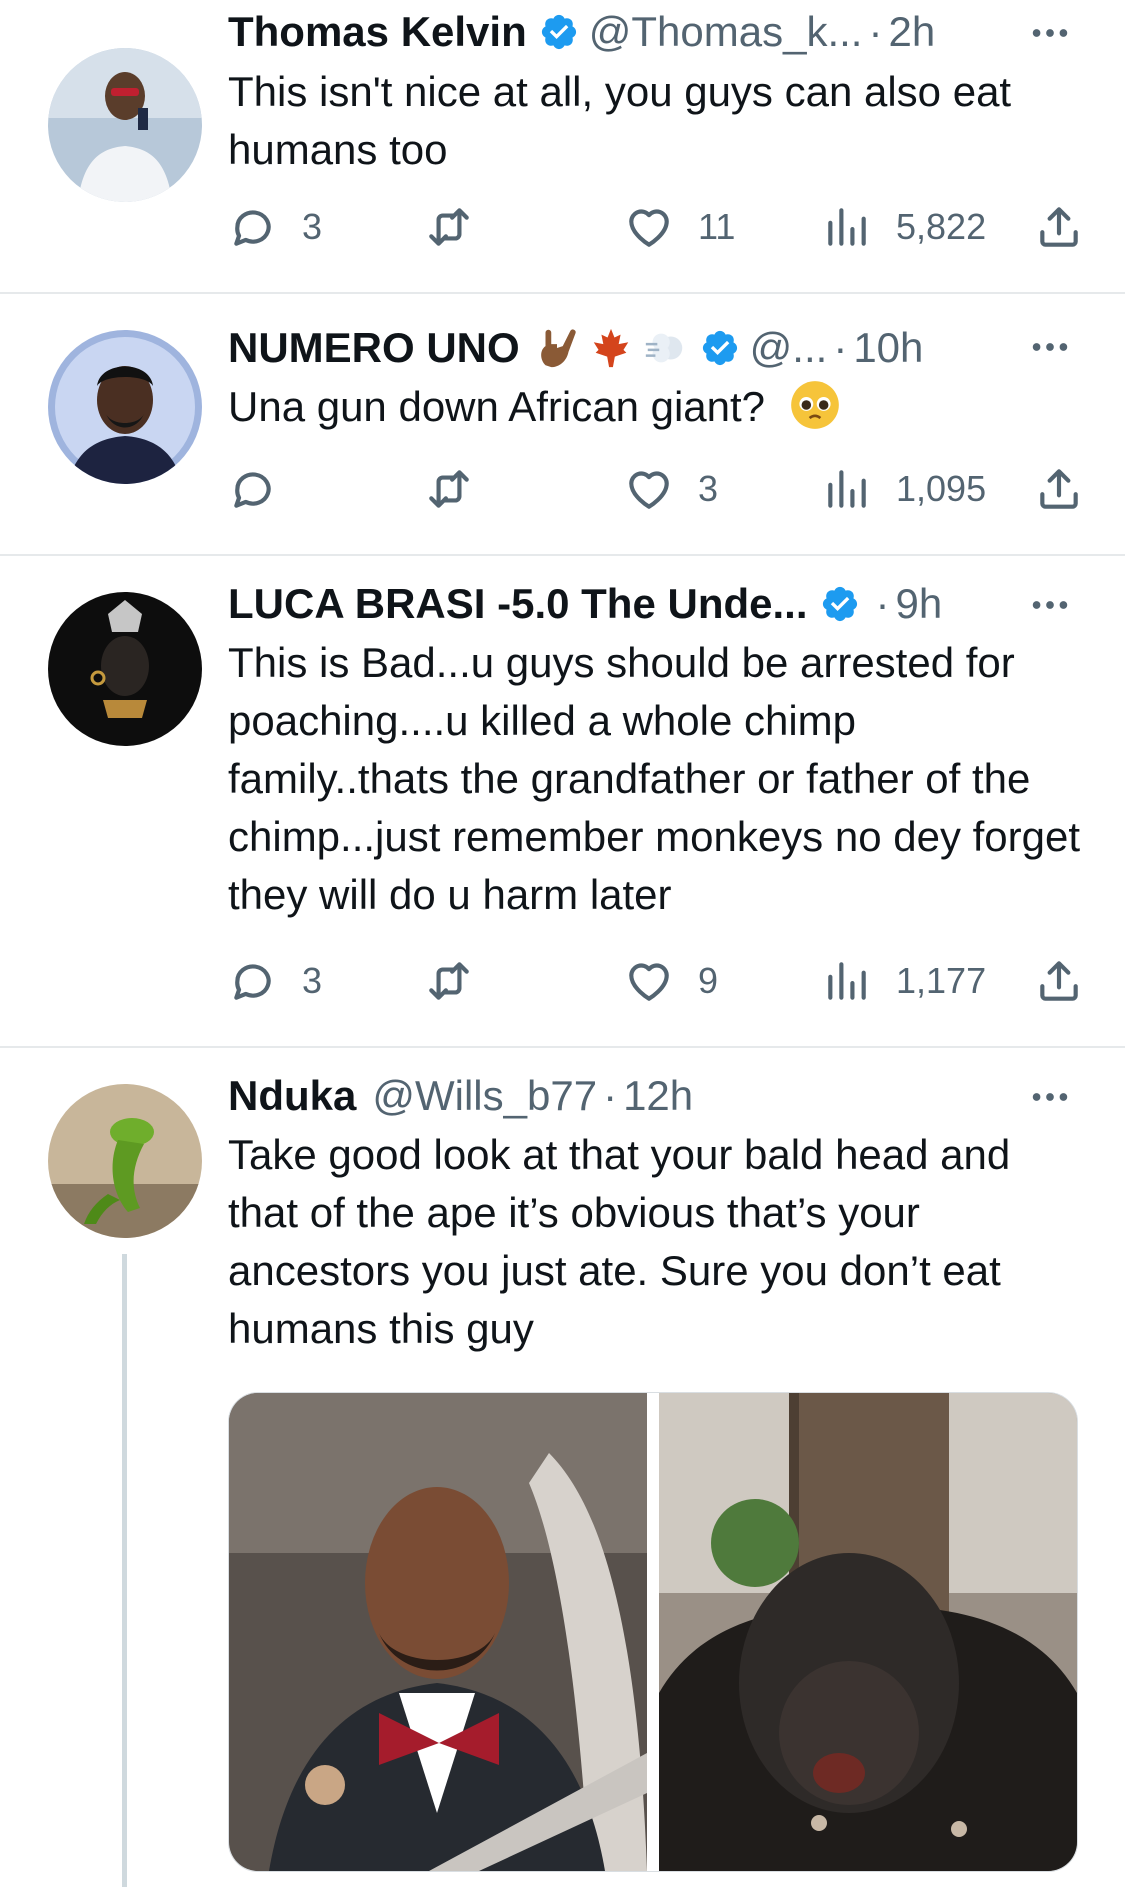 This screenshot has width=1125, height=1887. Describe the element at coordinates (708, 980) in the screenshot. I see `like-count: 9` at that location.